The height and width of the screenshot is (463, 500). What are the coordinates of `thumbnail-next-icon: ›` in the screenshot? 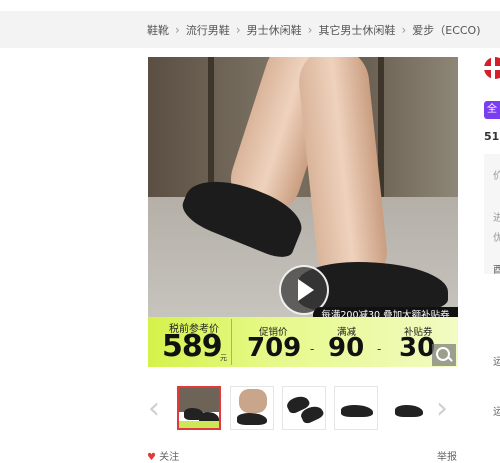 It's located at (442, 409).